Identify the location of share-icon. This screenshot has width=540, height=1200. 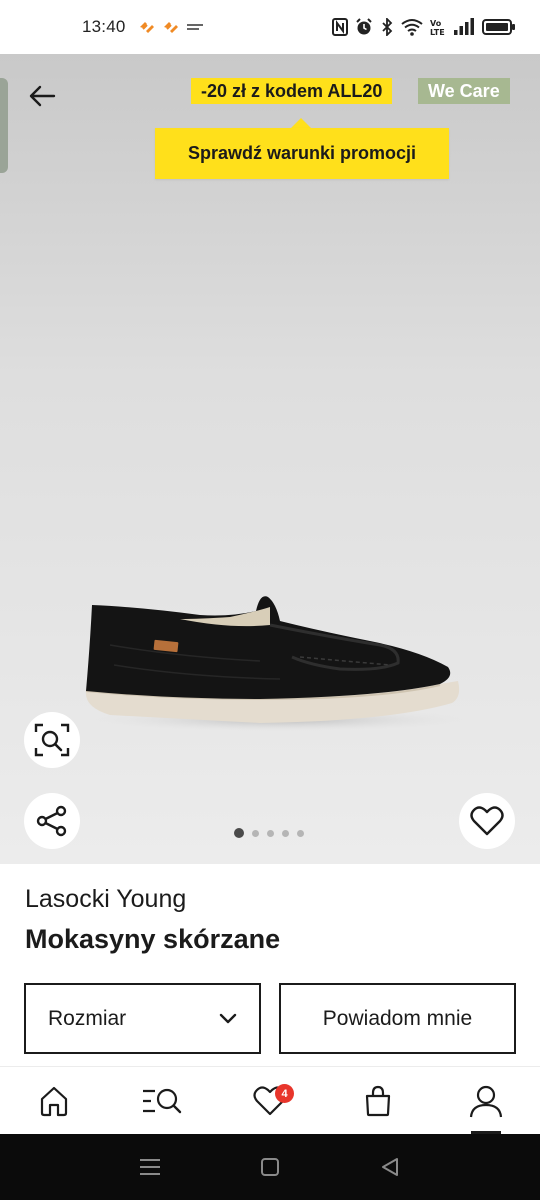
(51, 821).